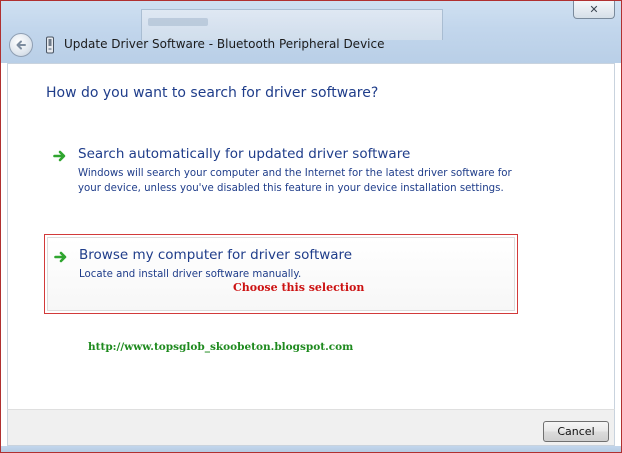 This screenshot has height=453, width=622. I want to click on close-icon: ✕, so click(594, 9).